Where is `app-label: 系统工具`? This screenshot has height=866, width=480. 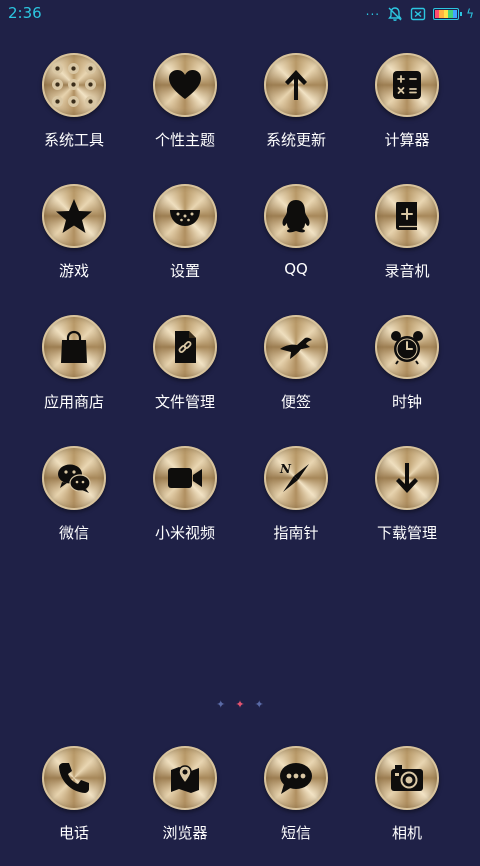
app-label: 系统工具 is located at coordinates (73, 140).